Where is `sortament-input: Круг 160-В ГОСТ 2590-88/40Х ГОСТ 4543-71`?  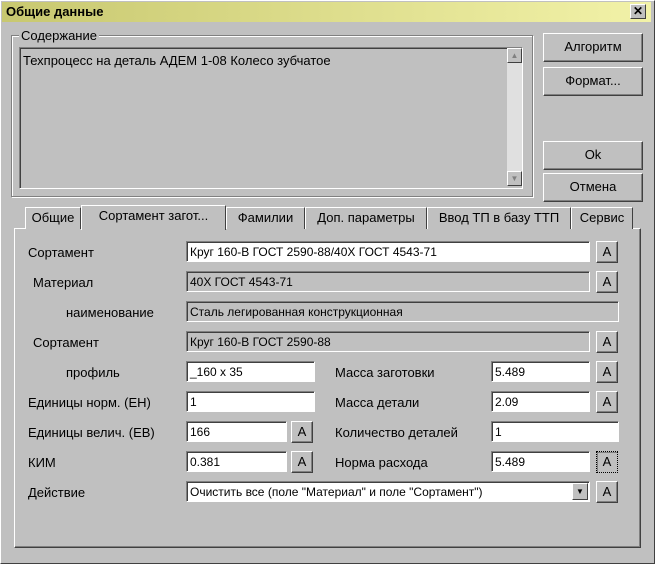 sortament-input: Круг 160-В ГОСТ 2590-88/40Х ГОСТ 4543-71 is located at coordinates (388, 251).